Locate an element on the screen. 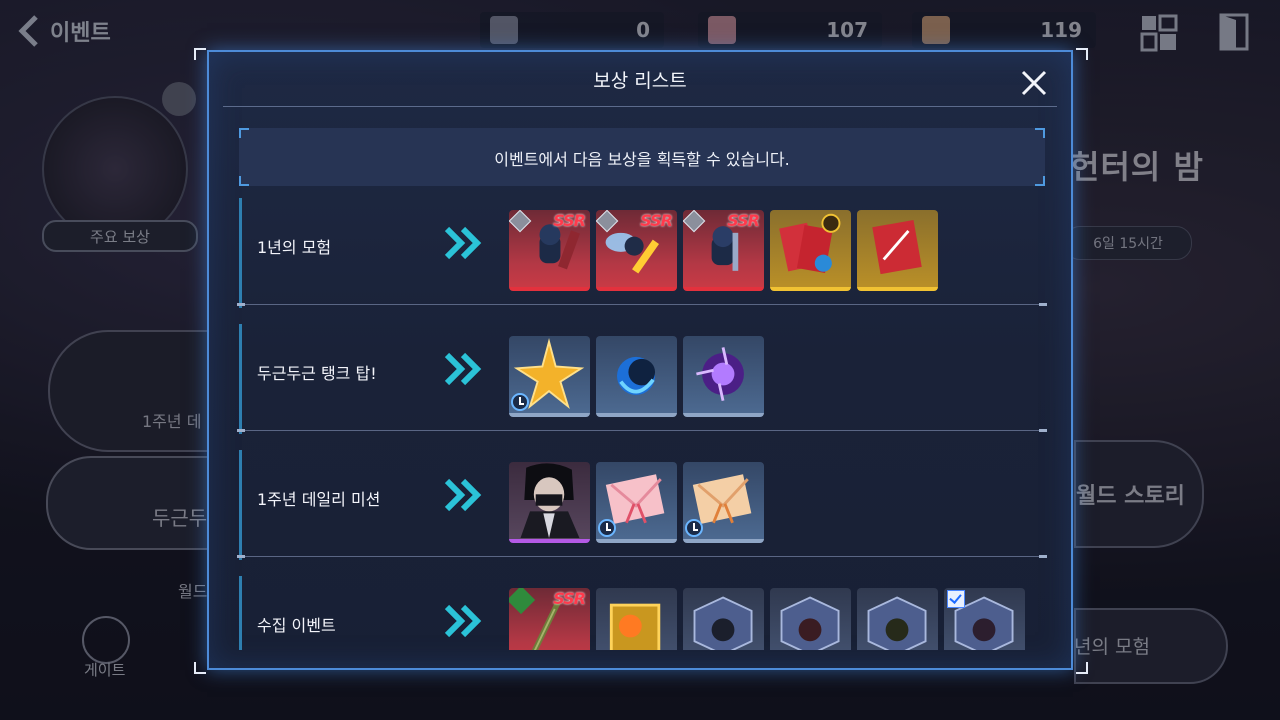  event-card-tank-top-label: 두근두 is located at coordinates (180, 518).